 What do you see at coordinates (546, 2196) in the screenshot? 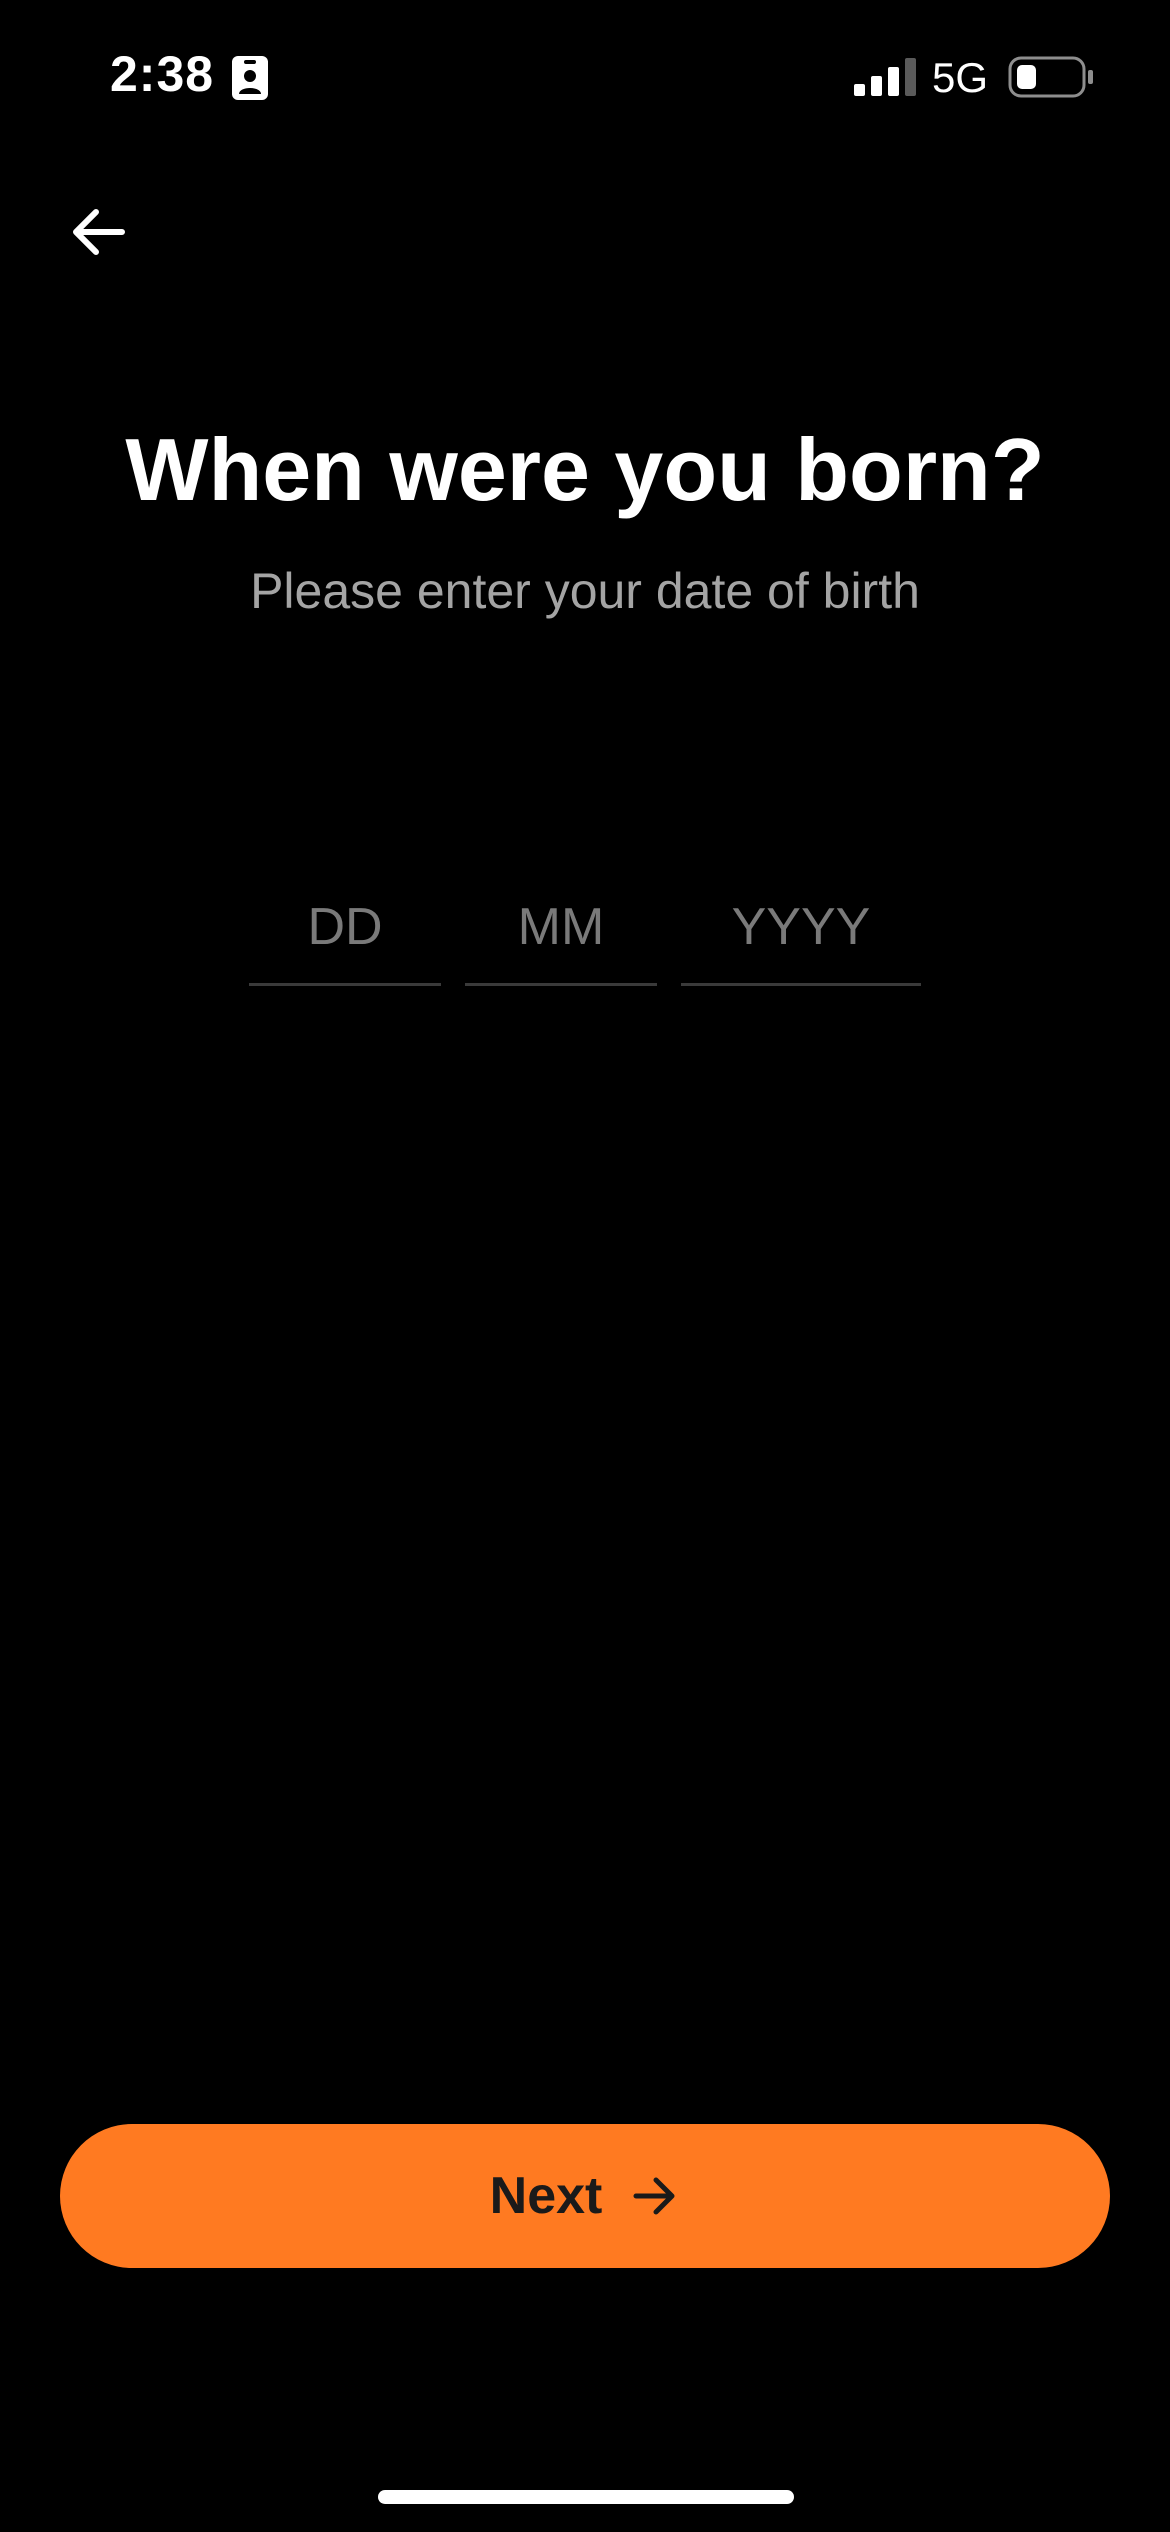
I see `next-button-label: Next` at bounding box center [546, 2196].